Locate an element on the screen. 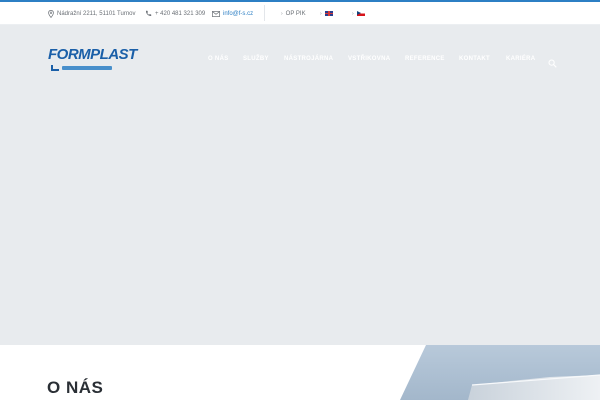 The image size is (600, 400). nav-item-vstrikovna: VSTŘIKOVNA is located at coordinates (369, 59).